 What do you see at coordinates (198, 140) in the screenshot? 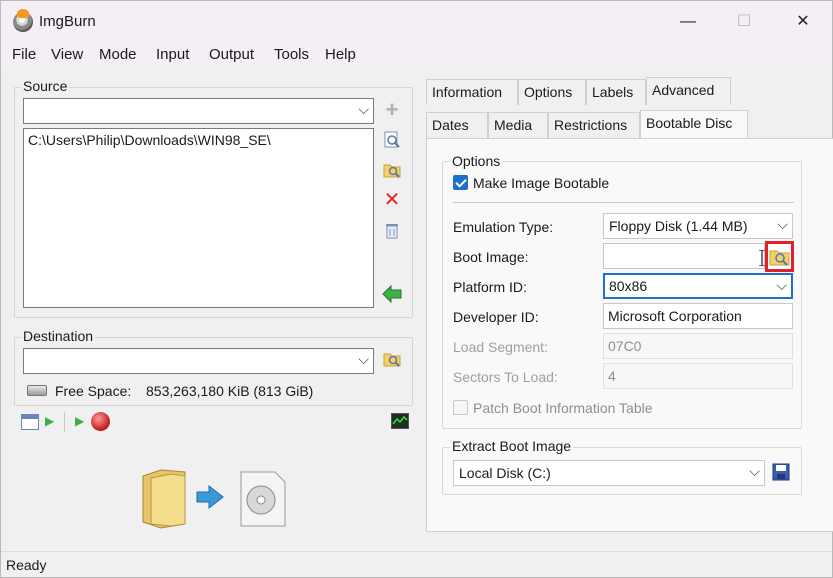
I see `list-item: C:\Users\Philip\Downloads\WIN98_SE\` at bounding box center [198, 140].